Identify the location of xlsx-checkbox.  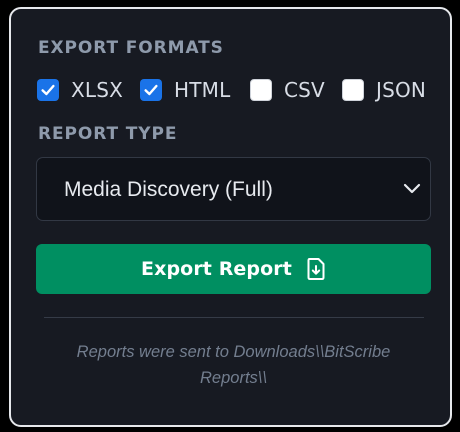
(48, 90).